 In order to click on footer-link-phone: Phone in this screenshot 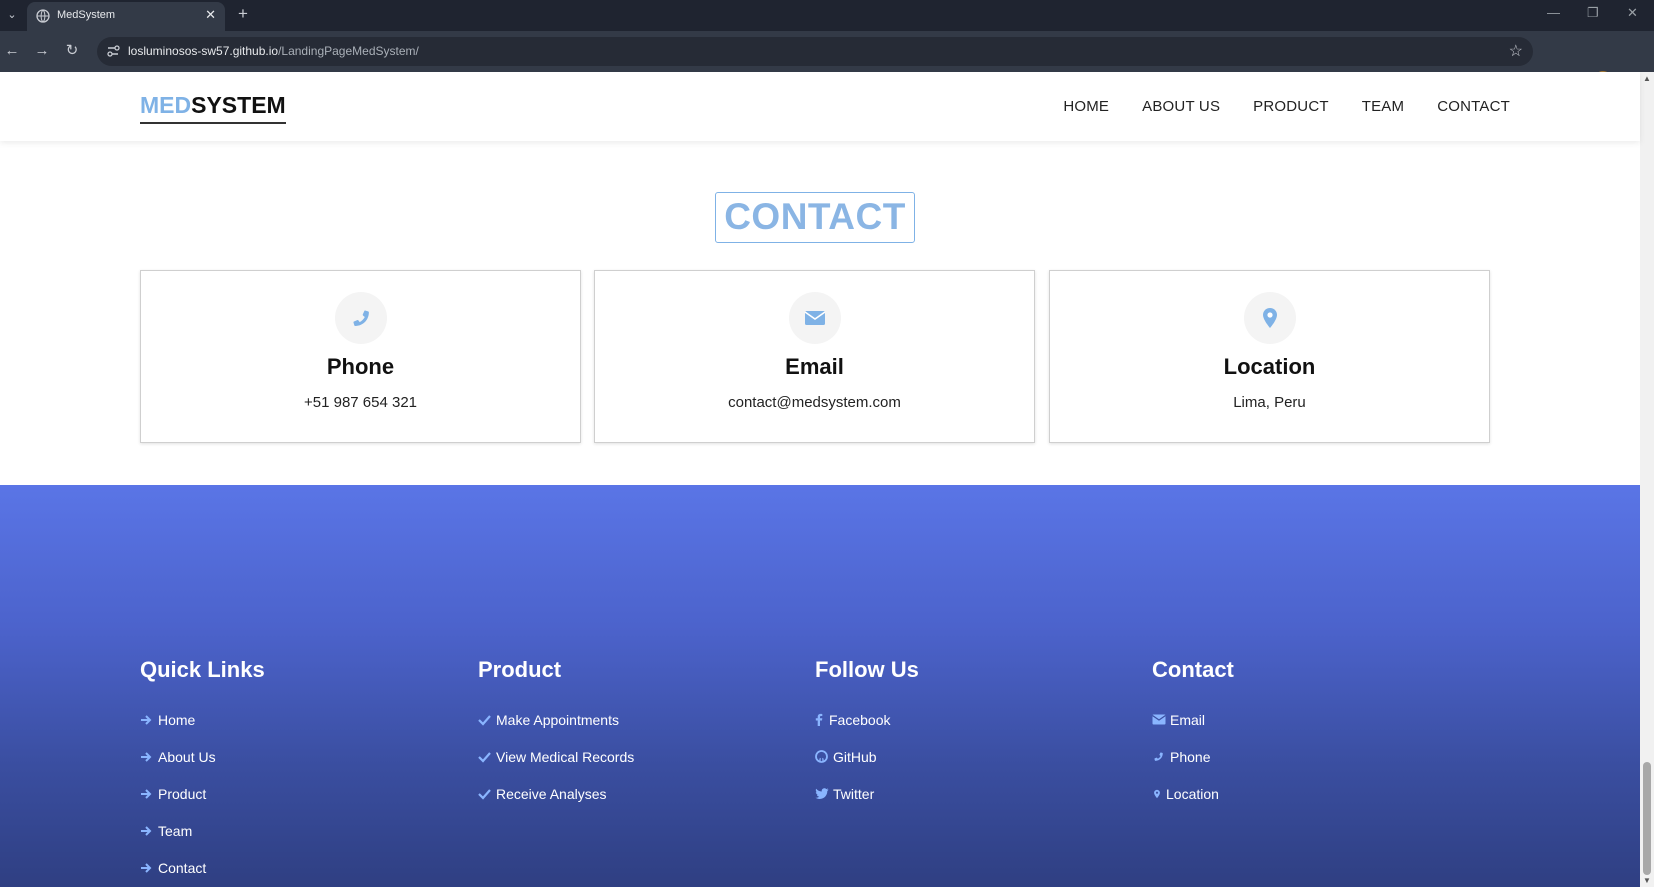, I will do `click(1193, 756)`.